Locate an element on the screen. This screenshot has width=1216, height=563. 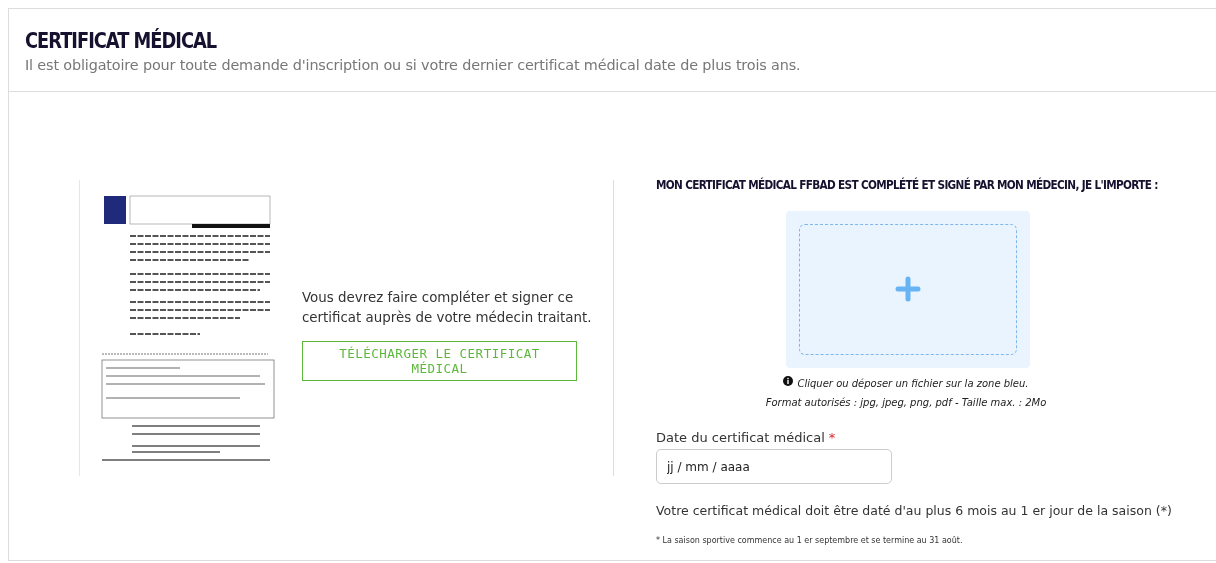
upload-hint: Cliquer ou déposer un fichier sur la zone bleu. is located at coordinates (913, 383).